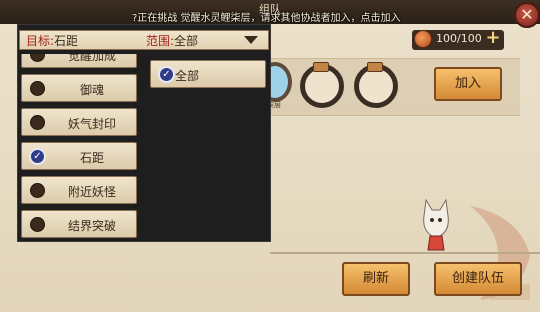  I want to click on broadcast-message: ?正在挑战 觉醒水灵鲤柒层，请求其他协战者加入，点击加入, so click(287, 17).